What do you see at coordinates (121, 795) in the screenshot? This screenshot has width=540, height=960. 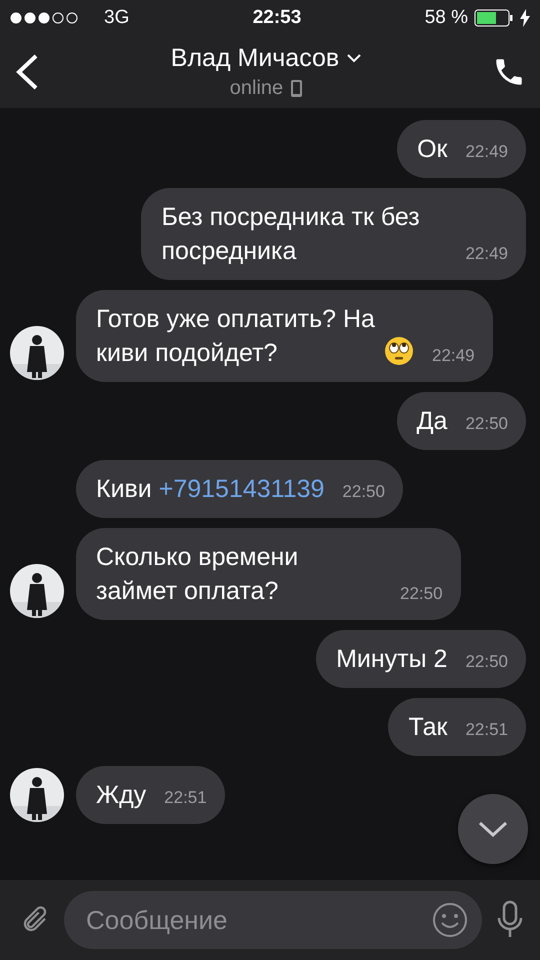 I see `message-text: Жду` at bounding box center [121, 795].